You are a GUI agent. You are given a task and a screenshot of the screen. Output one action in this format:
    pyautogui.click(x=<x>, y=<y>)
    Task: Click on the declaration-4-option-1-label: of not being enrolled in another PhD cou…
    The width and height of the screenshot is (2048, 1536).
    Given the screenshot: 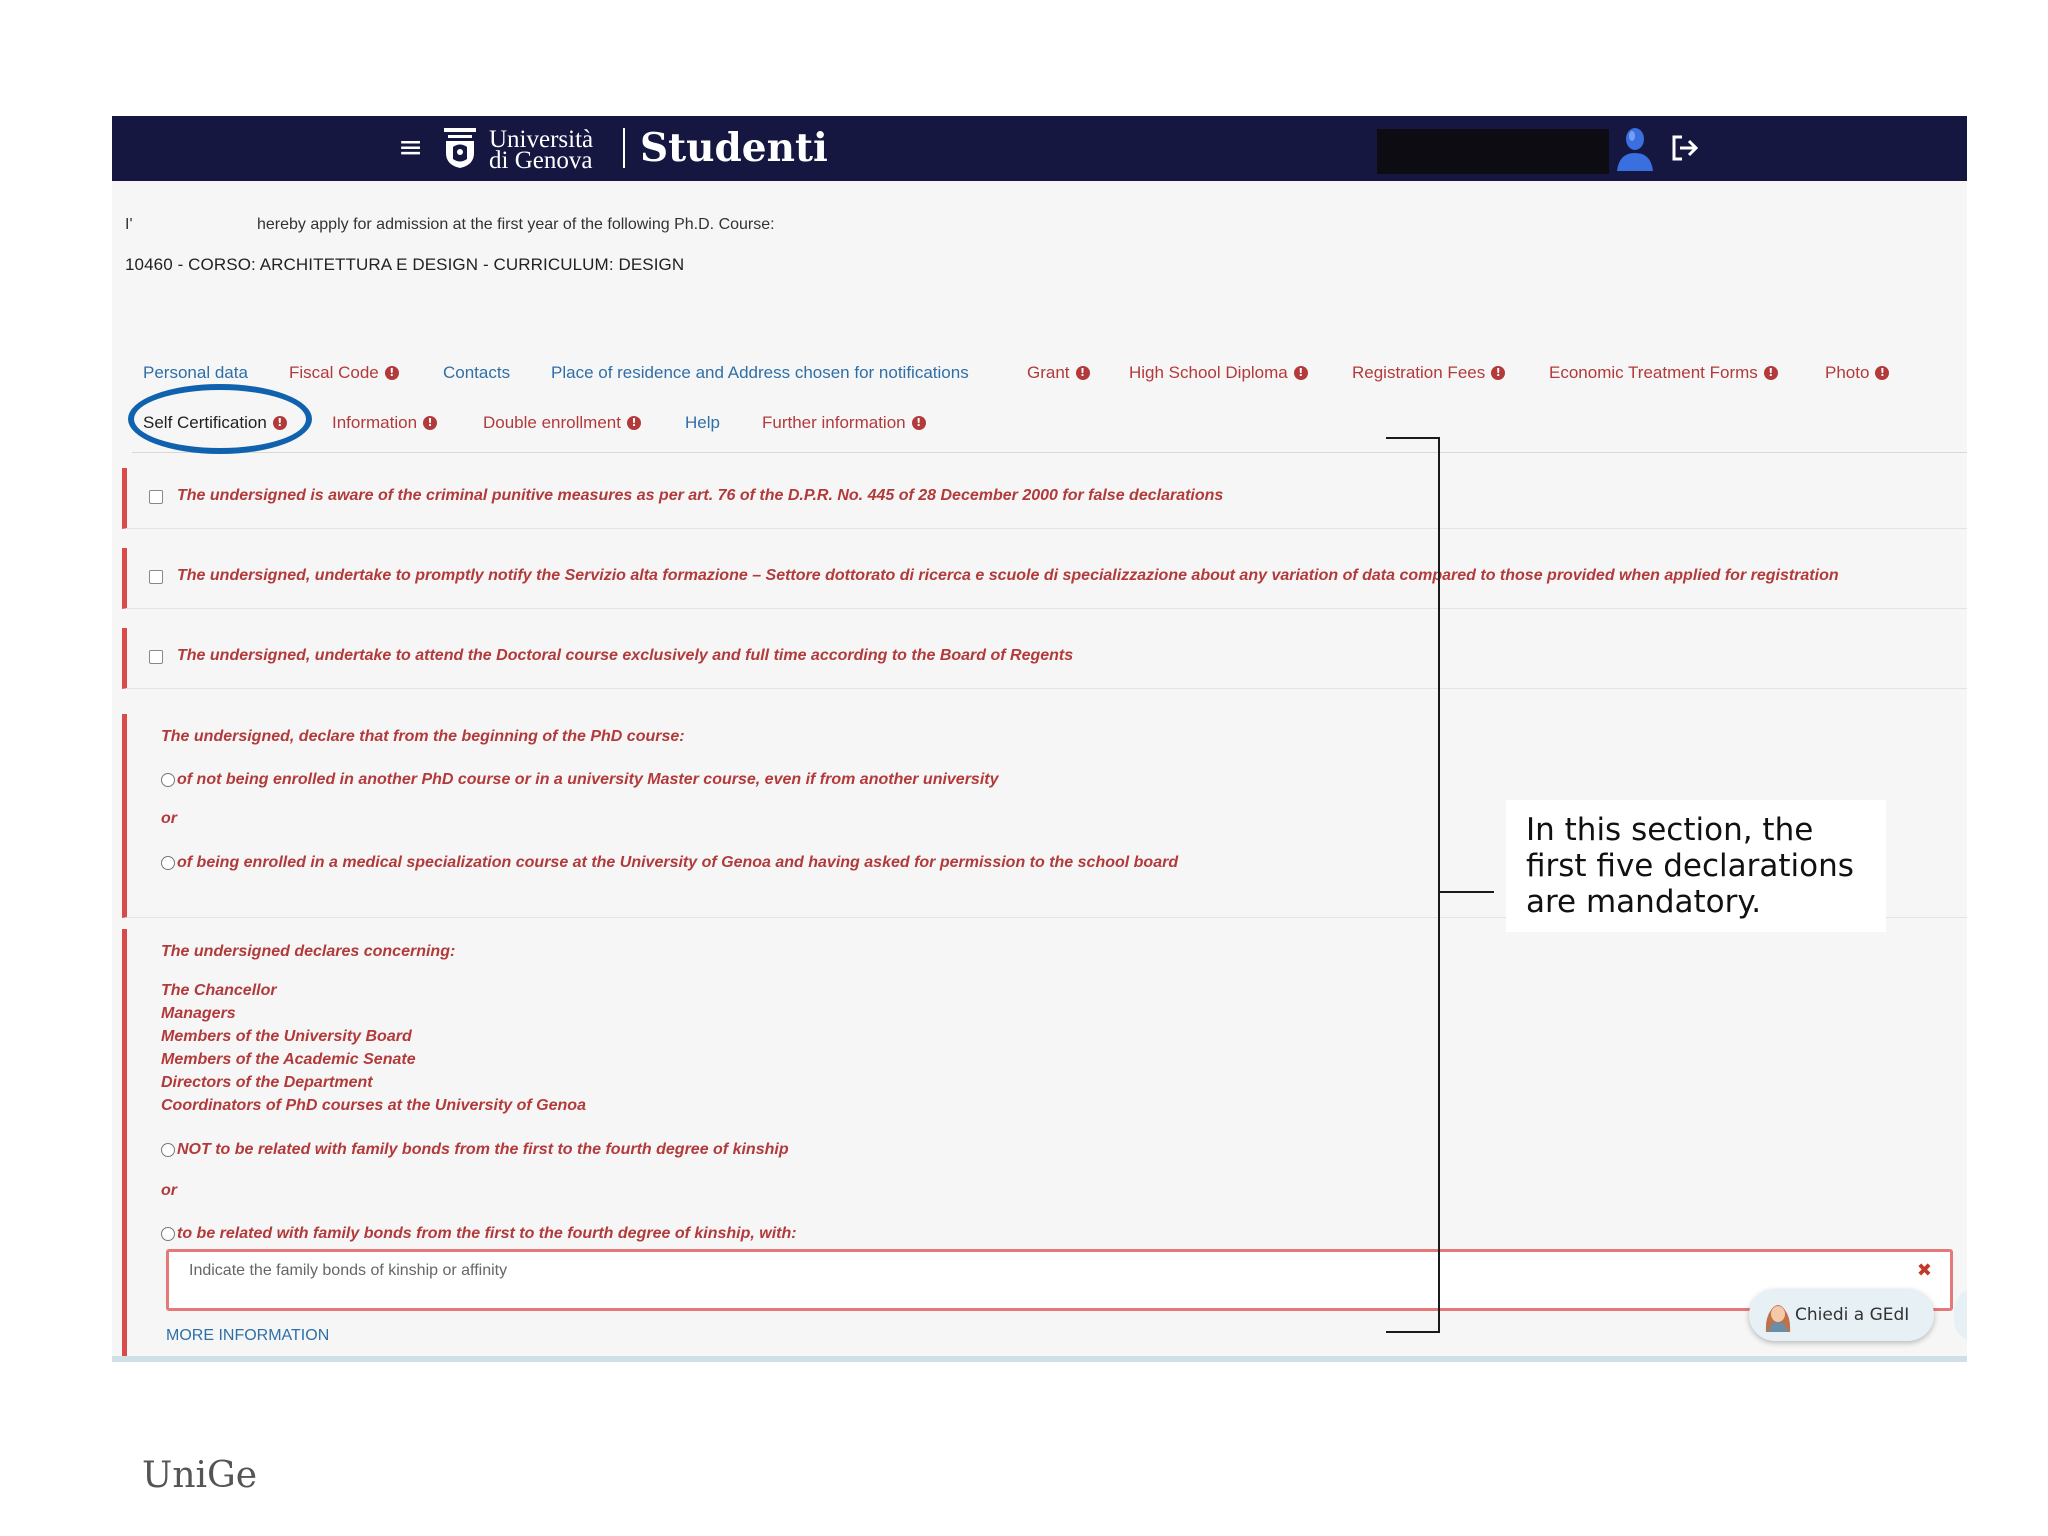 What is the action you would take?
    pyautogui.click(x=588, y=779)
    